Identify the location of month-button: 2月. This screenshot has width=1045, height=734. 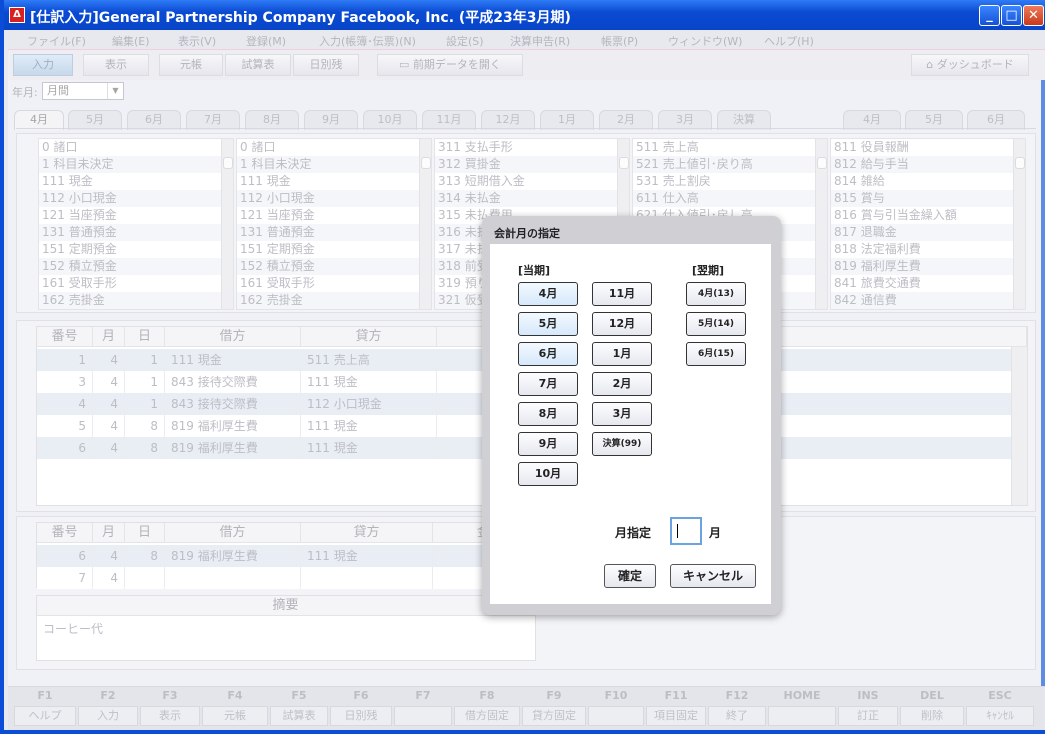
(622, 384).